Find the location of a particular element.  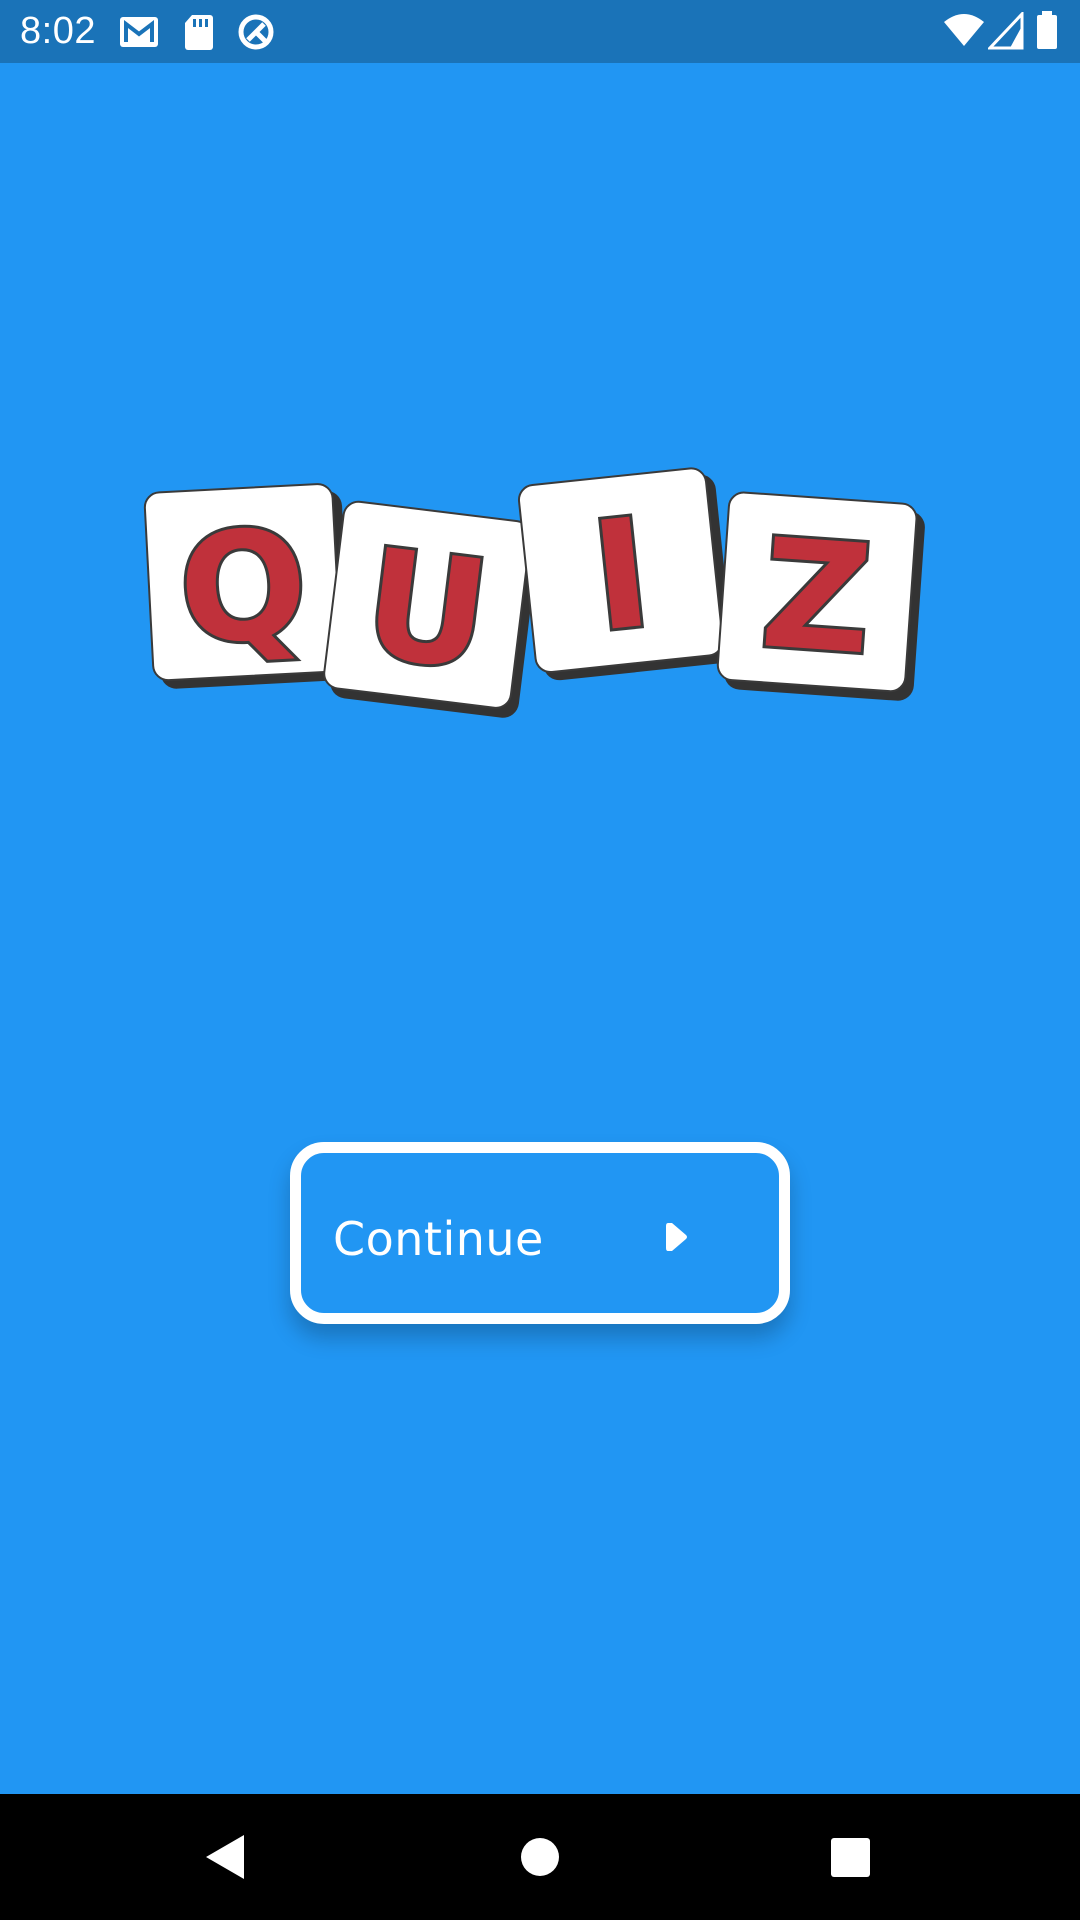

logo-tile-q: Q is located at coordinates (247, 586).